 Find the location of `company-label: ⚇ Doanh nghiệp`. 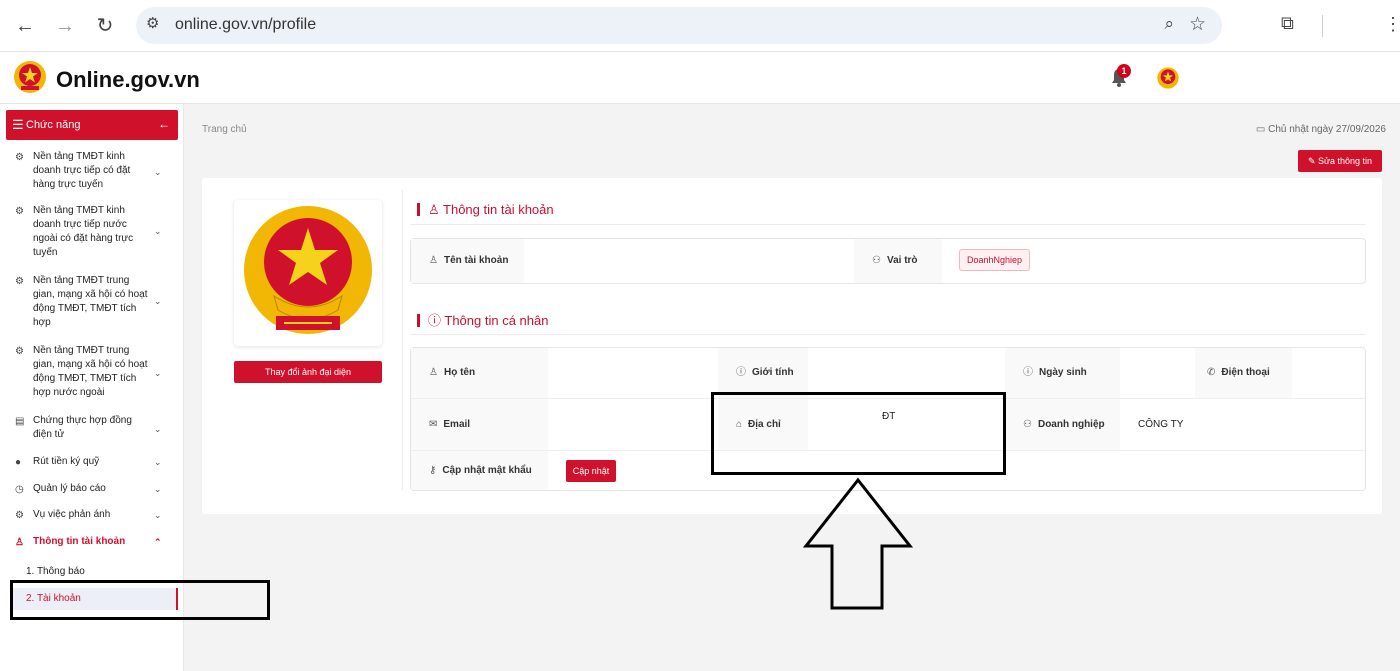

company-label: ⚇ Doanh nghiệp is located at coordinates (1062, 424).